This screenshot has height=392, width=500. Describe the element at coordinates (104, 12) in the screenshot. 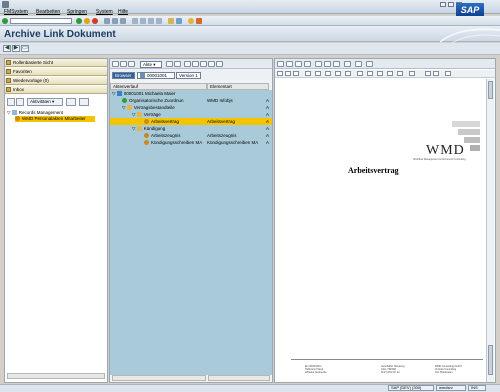

I see `menu-system: System` at that location.